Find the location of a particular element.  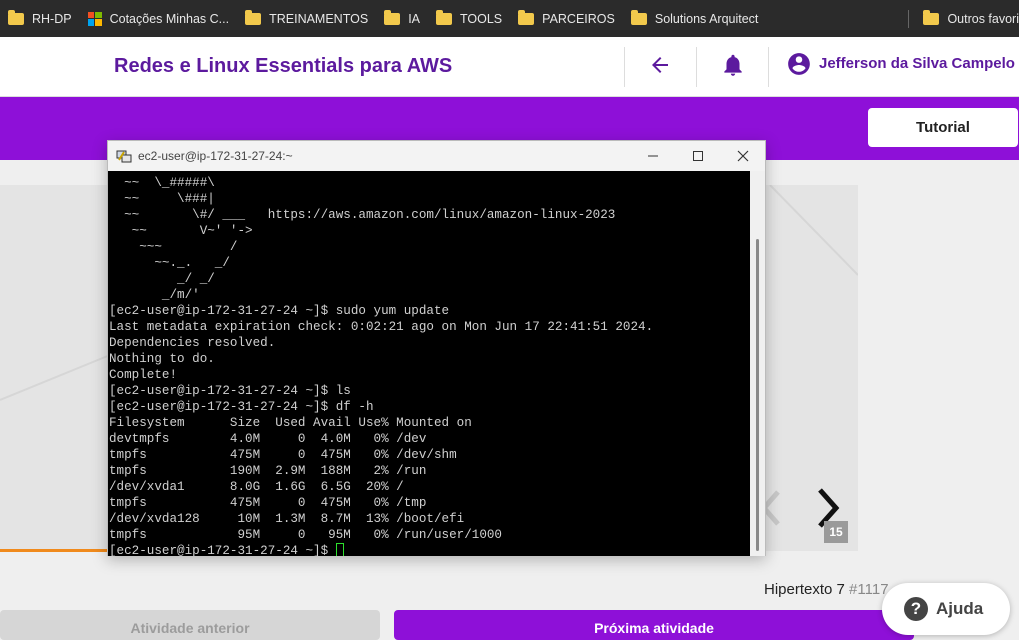

bookmark-label: Outros favori is located at coordinates (983, 18).